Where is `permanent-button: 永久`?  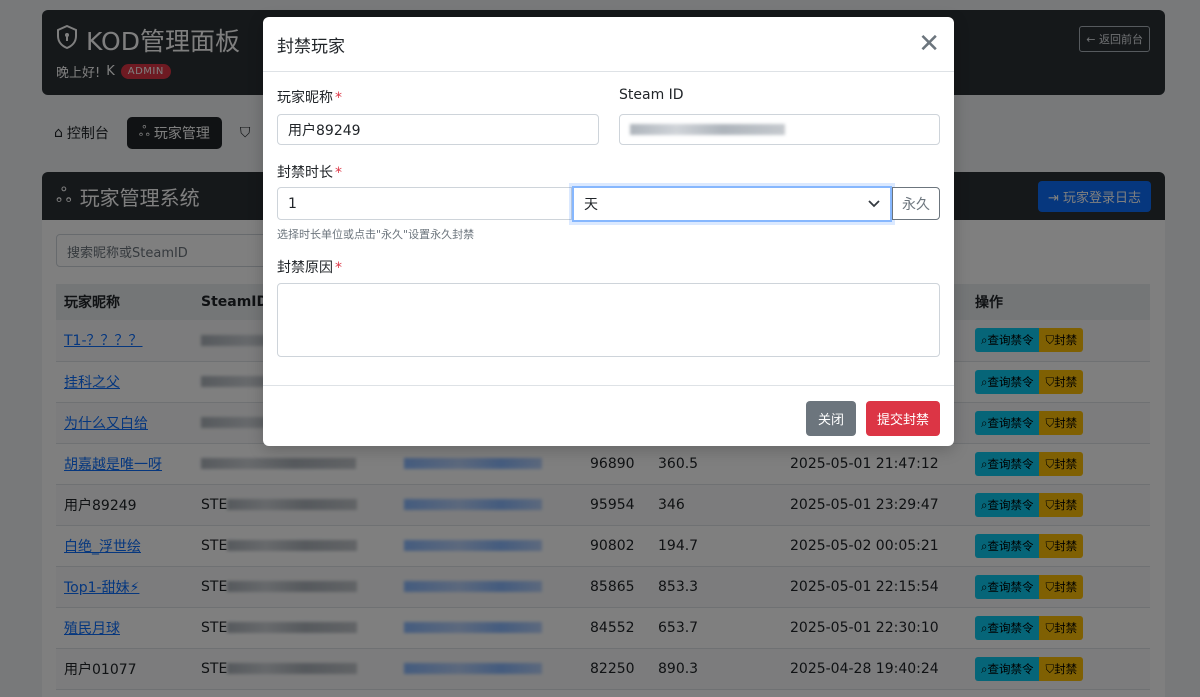 permanent-button: 永久 is located at coordinates (916, 203).